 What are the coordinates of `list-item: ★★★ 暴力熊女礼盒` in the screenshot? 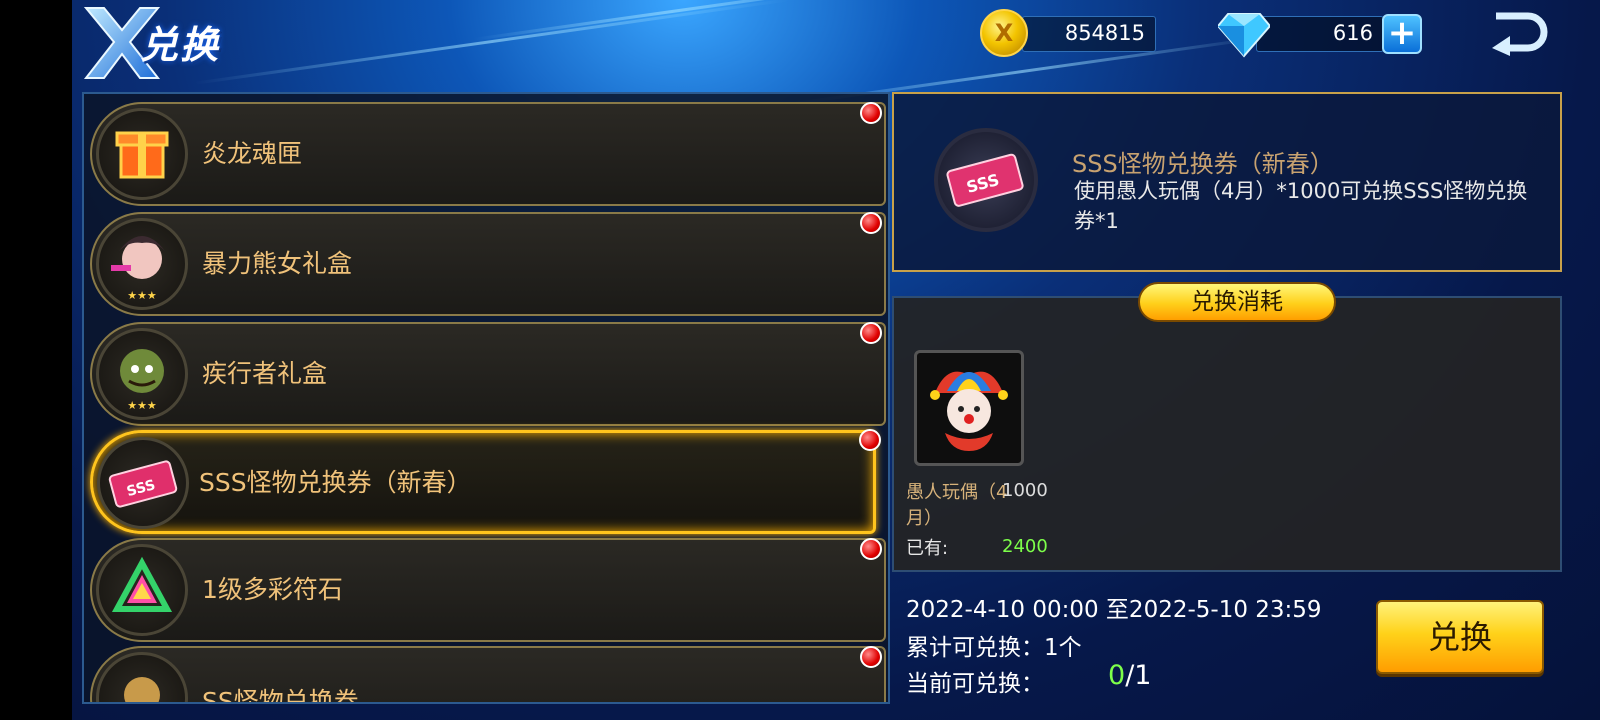 It's located at (488, 264).